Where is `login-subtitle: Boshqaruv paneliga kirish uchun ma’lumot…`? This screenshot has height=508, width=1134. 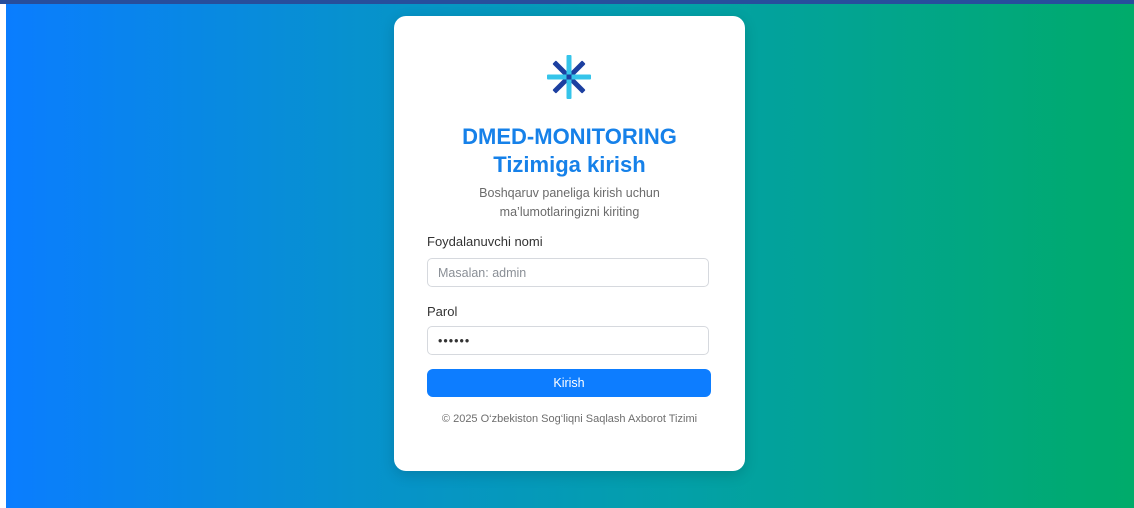 login-subtitle: Boshqaruv paneliga kirish uchun ma’lumot… is located at coordinates (569, 203).